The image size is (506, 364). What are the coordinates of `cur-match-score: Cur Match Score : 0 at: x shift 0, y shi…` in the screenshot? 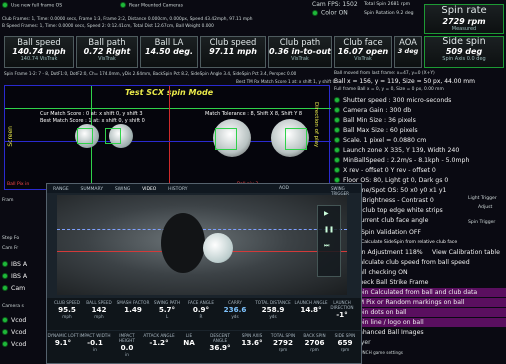 It's located at (91, 114).